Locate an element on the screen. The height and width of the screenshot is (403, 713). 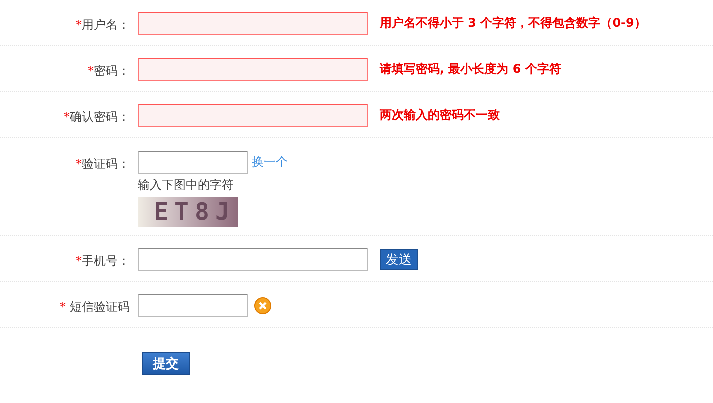
field-label: 确认密码： is located at coordinates (100, 117).